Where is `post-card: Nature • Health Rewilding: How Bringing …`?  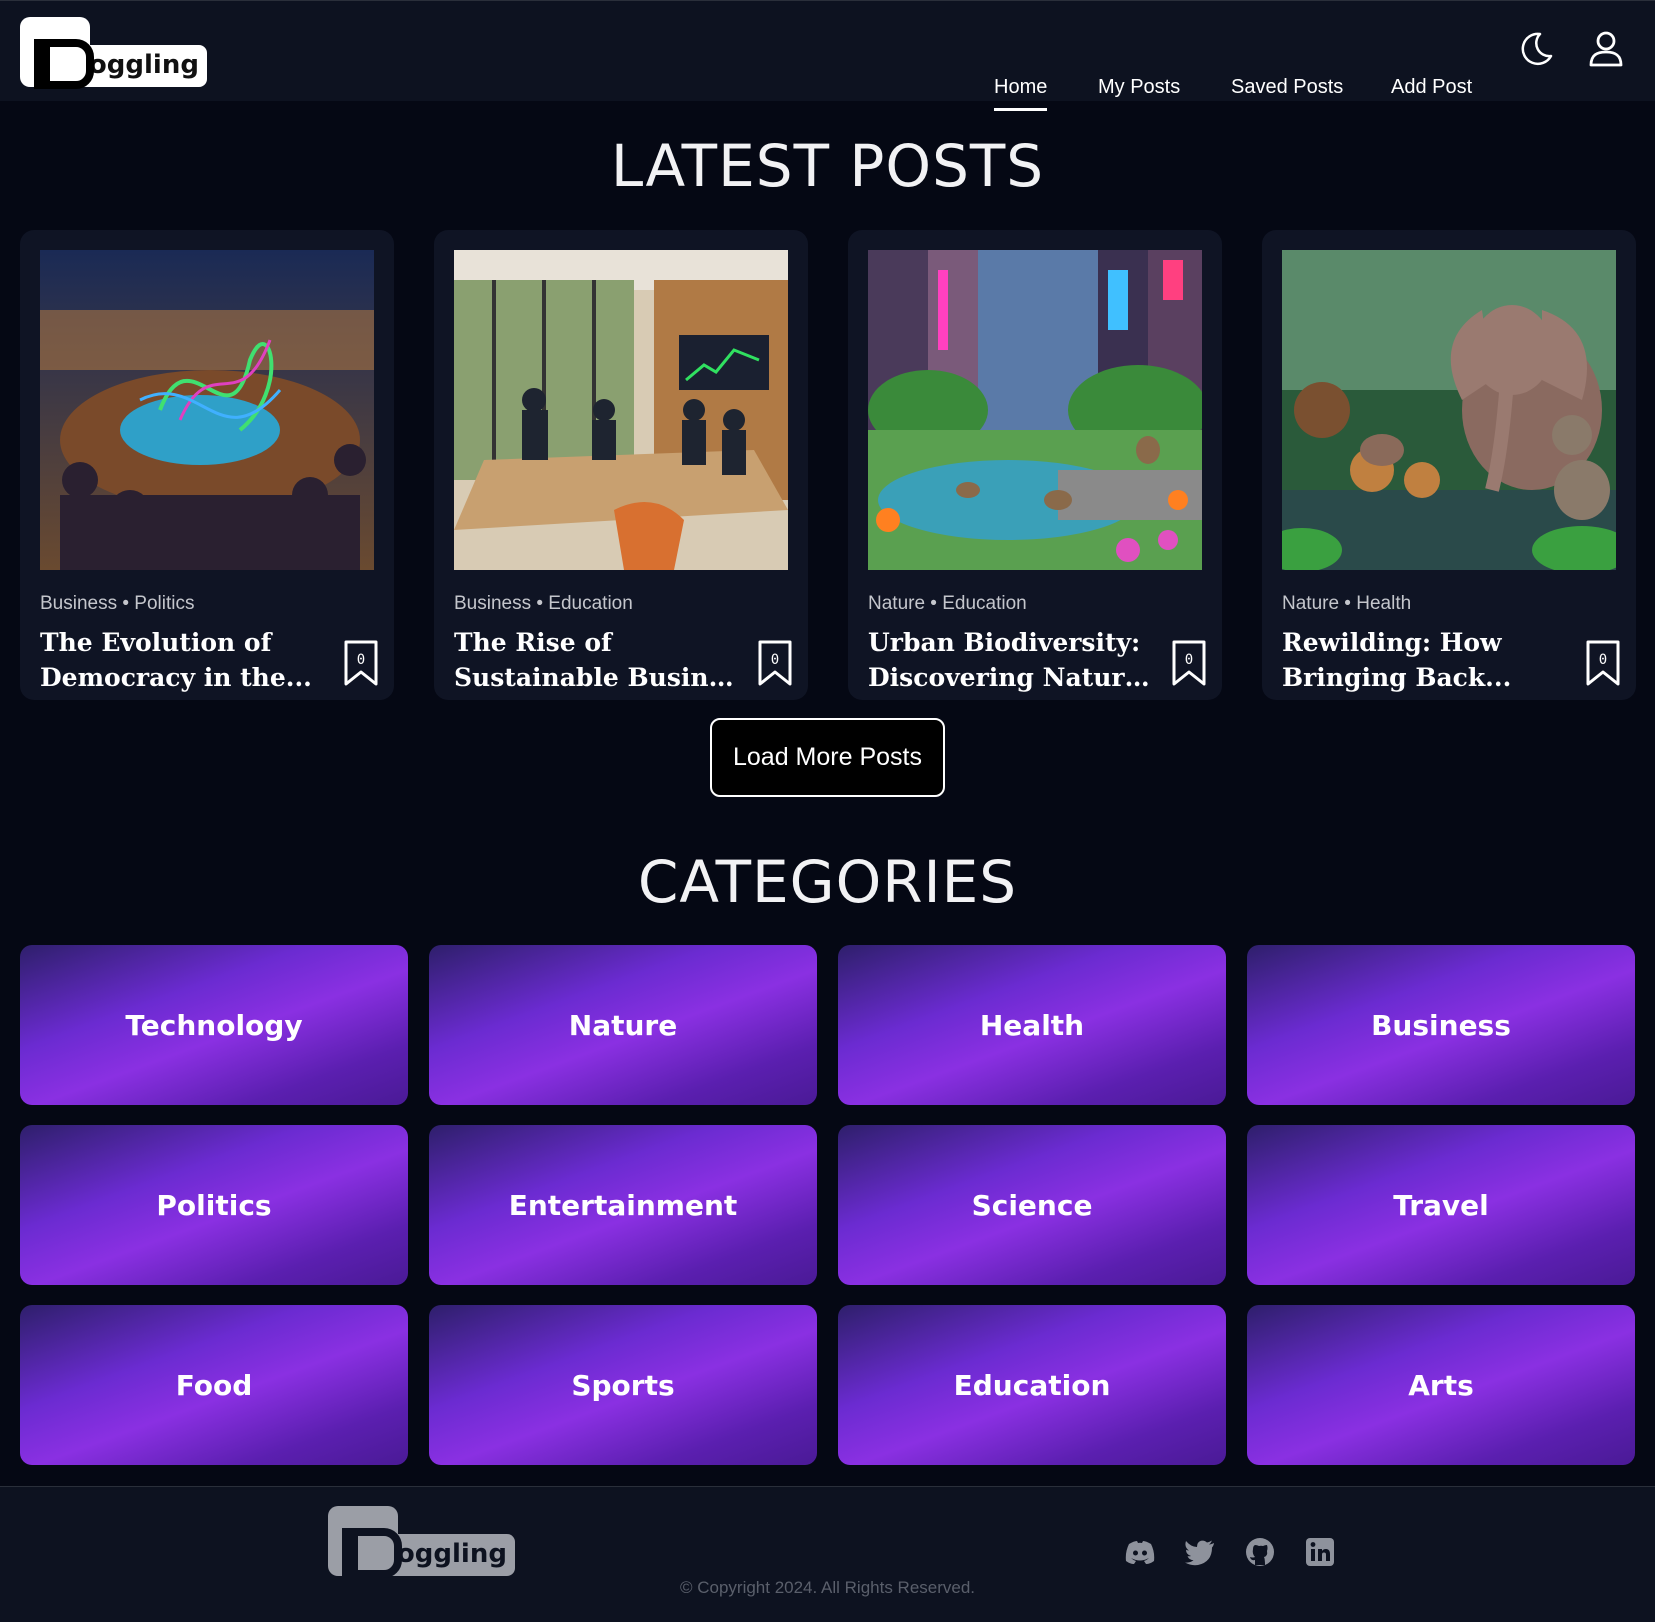
post-card: Nature • Health Rewilding: How Bringing … is located at coordinates (1449, 465).